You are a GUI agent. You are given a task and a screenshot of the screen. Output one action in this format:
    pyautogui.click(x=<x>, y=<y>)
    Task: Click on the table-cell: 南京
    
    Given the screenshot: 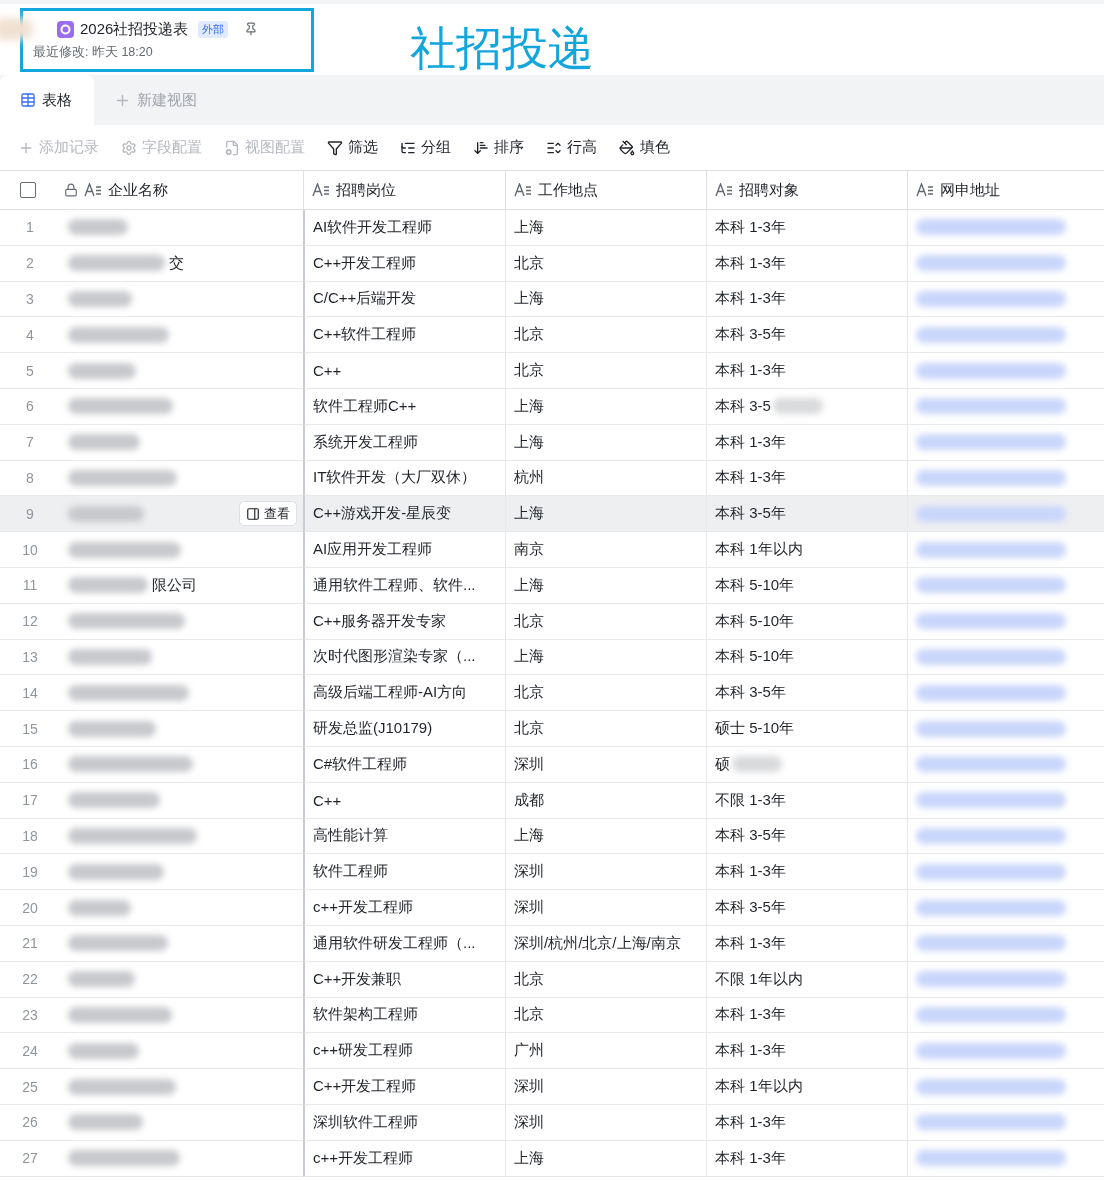 What is the action you would take?
    pyautogui.click(x=529, y=550)
    